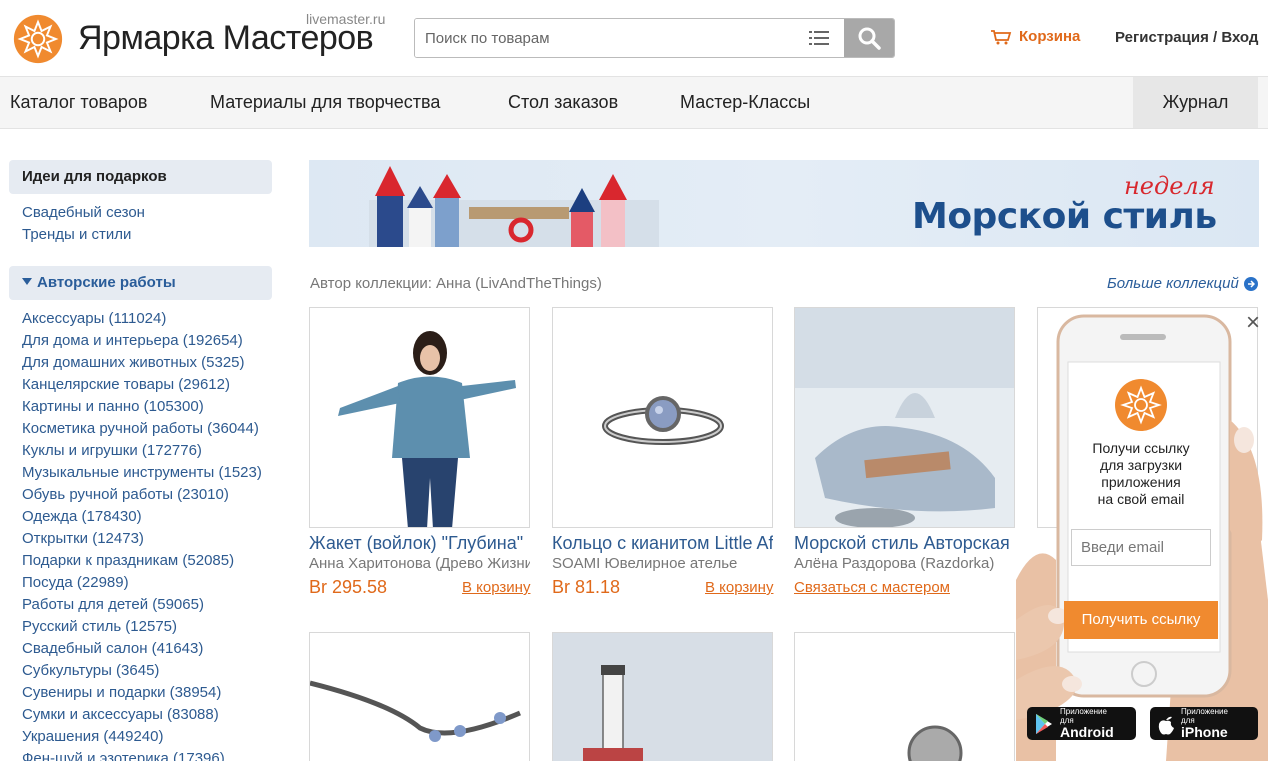 This screenshot has height=761, width=1268. I want to click on sidebar-works-header: Авторские работы, so click(140, 283).